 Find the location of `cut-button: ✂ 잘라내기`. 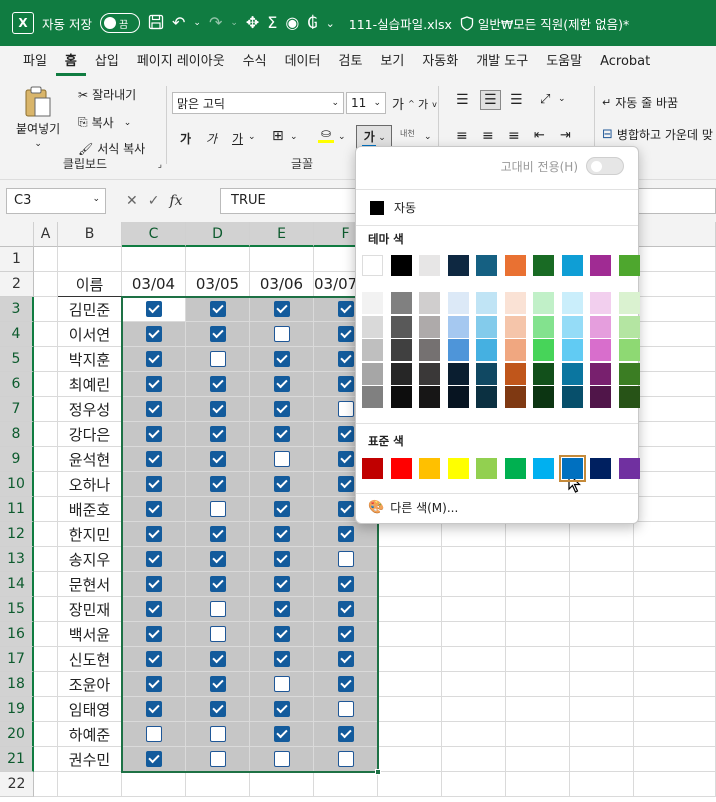

cut-button: ✂ 잘라내기 is located at coordinates (107, 94).